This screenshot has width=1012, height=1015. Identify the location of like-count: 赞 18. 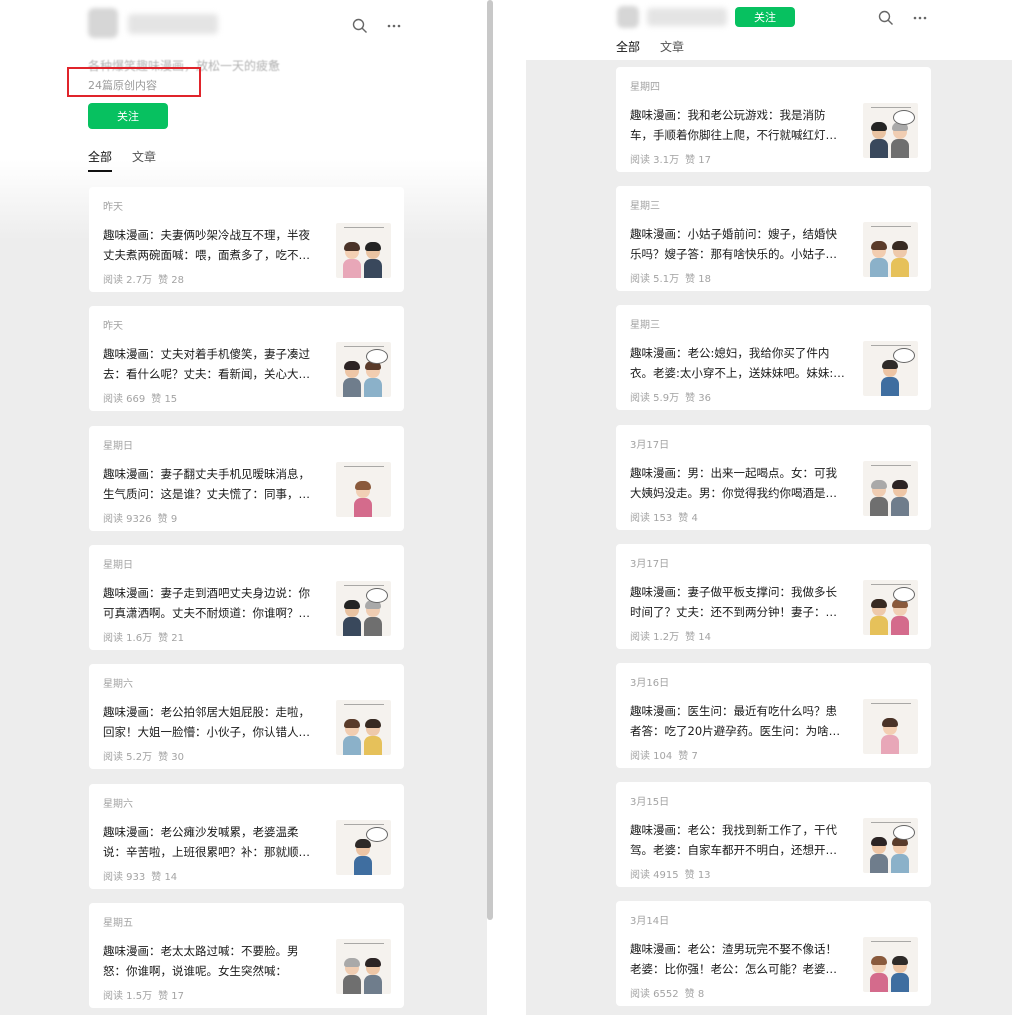
(698, 279).